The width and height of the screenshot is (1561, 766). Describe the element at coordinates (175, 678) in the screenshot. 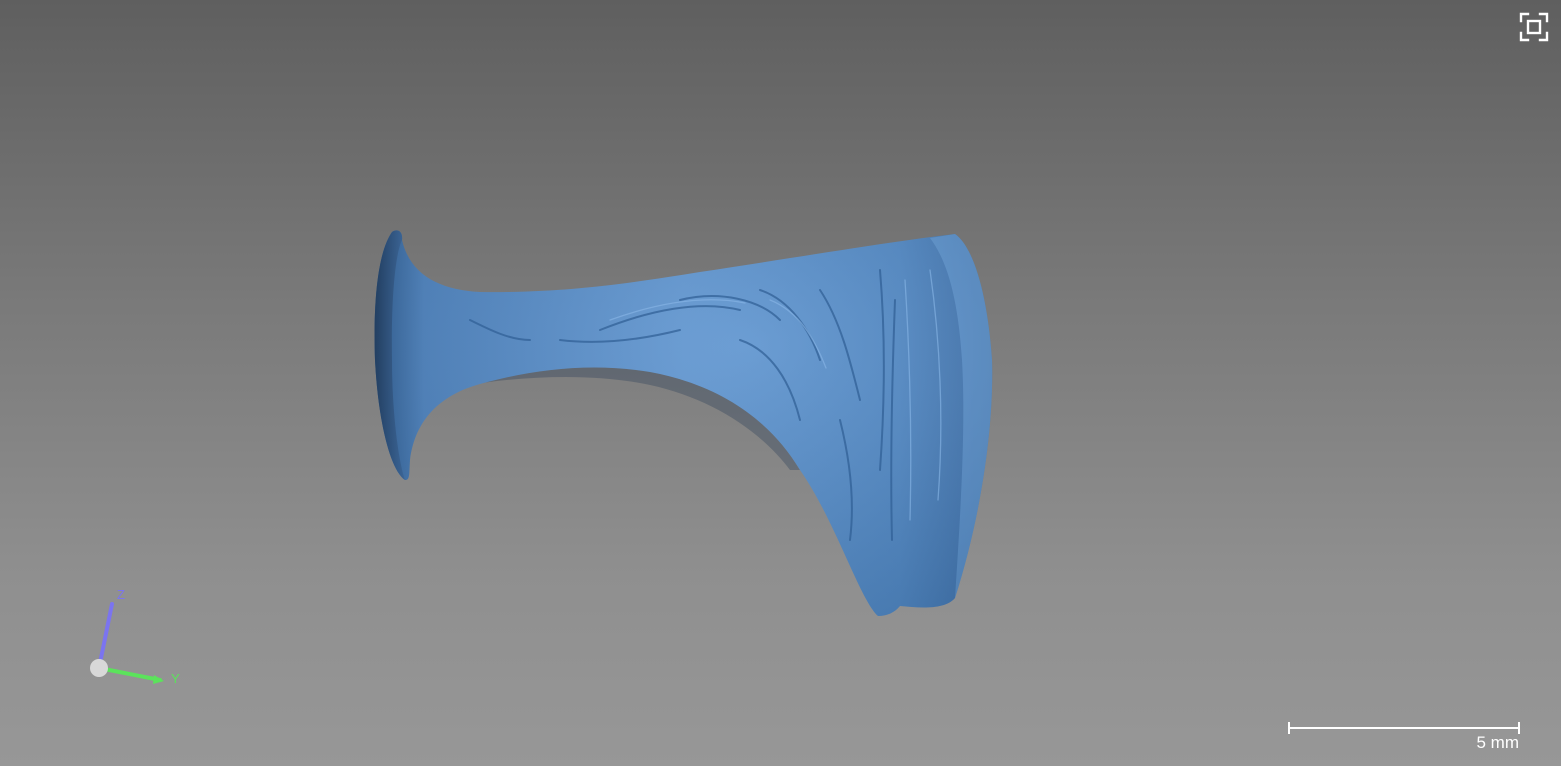

I see `y-axis-label: Y` at that location.